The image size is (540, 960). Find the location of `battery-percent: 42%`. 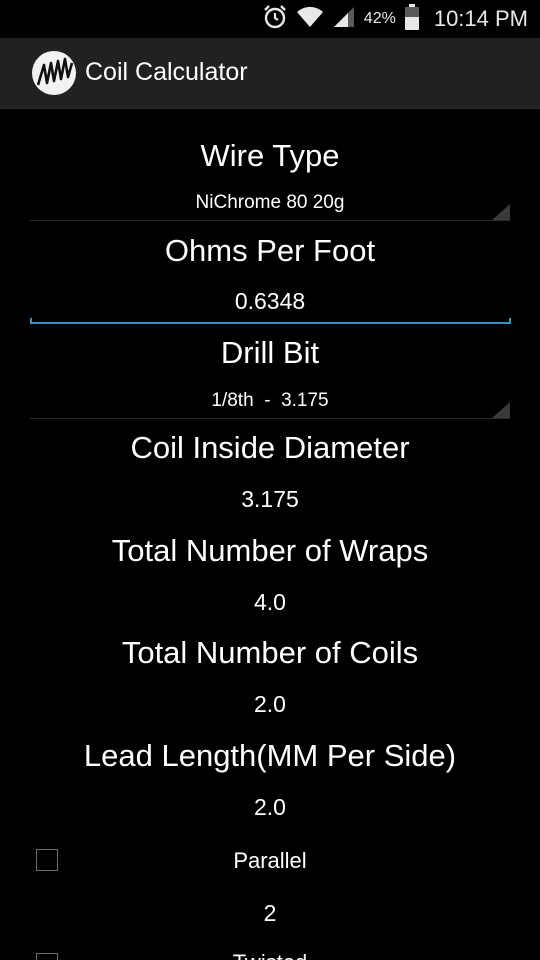

battery-percent: 42% is located at coordinates (379, 18).